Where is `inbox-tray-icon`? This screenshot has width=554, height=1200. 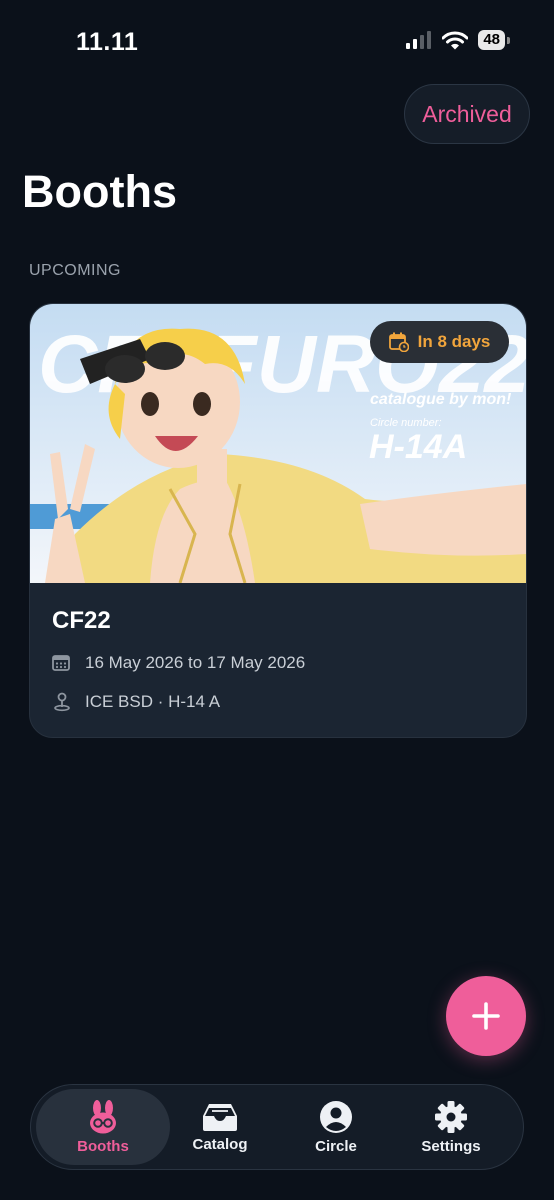
inbox-tray-icon is located at coordinates (220, 1117).